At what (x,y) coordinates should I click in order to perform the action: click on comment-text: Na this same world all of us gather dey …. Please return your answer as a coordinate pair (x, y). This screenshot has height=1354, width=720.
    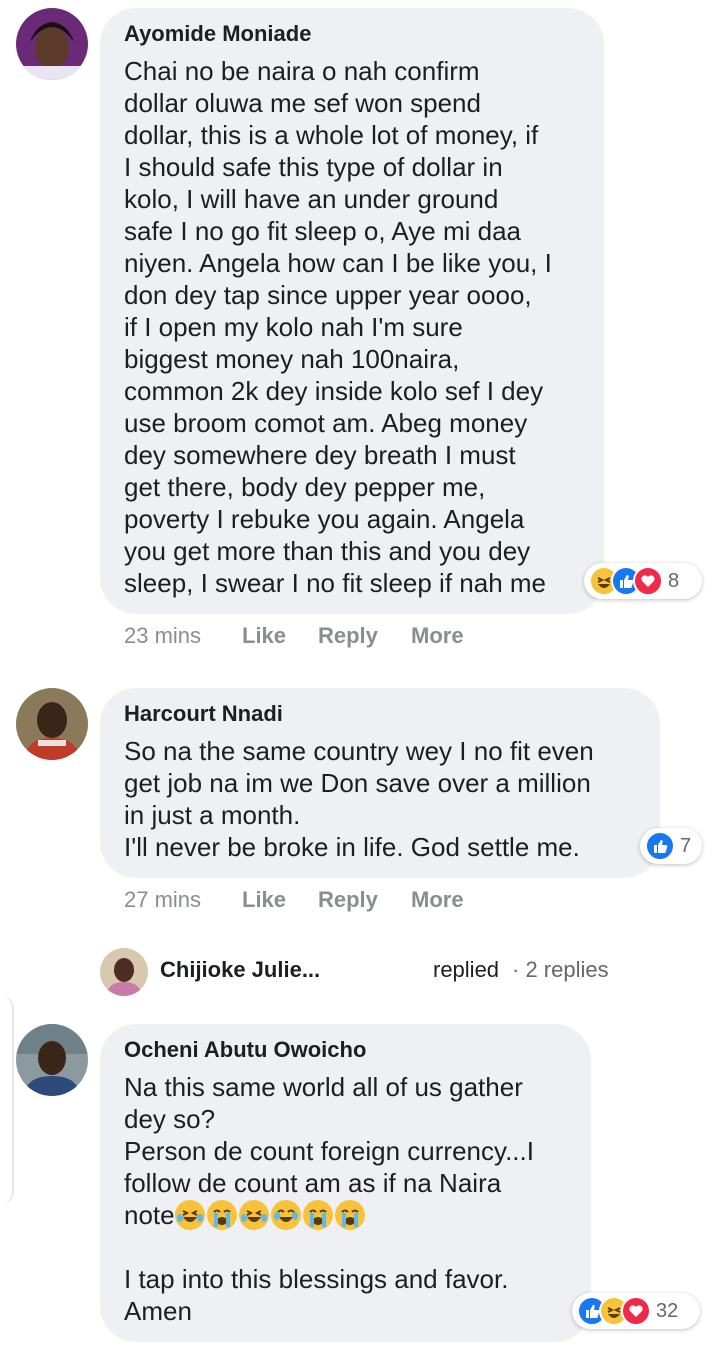
    Looking at the image, I should click on (345, 1199).